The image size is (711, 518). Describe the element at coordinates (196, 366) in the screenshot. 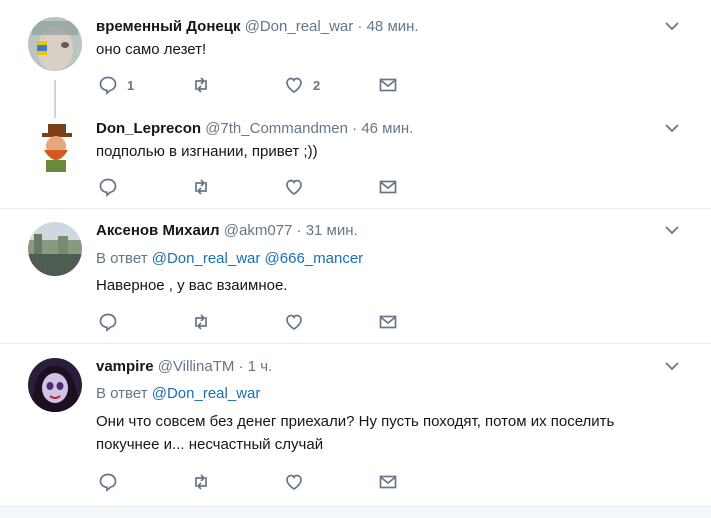

I see `username: @VillinaTM` at that location.